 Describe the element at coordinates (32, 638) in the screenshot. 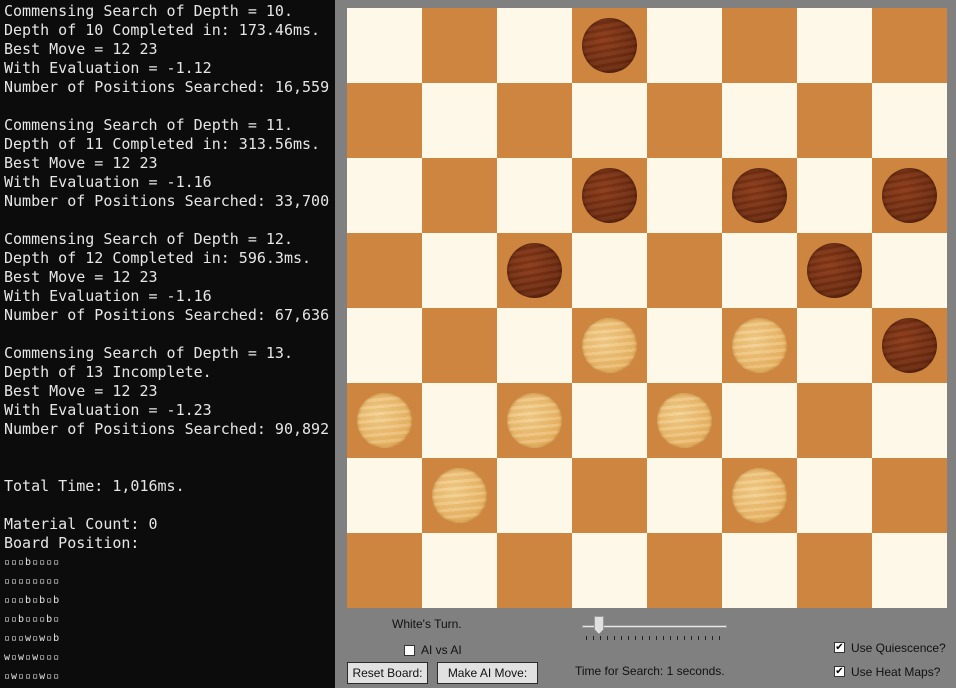

I see `console-board-line: ▫▫▫w▫w▫b` at that location.